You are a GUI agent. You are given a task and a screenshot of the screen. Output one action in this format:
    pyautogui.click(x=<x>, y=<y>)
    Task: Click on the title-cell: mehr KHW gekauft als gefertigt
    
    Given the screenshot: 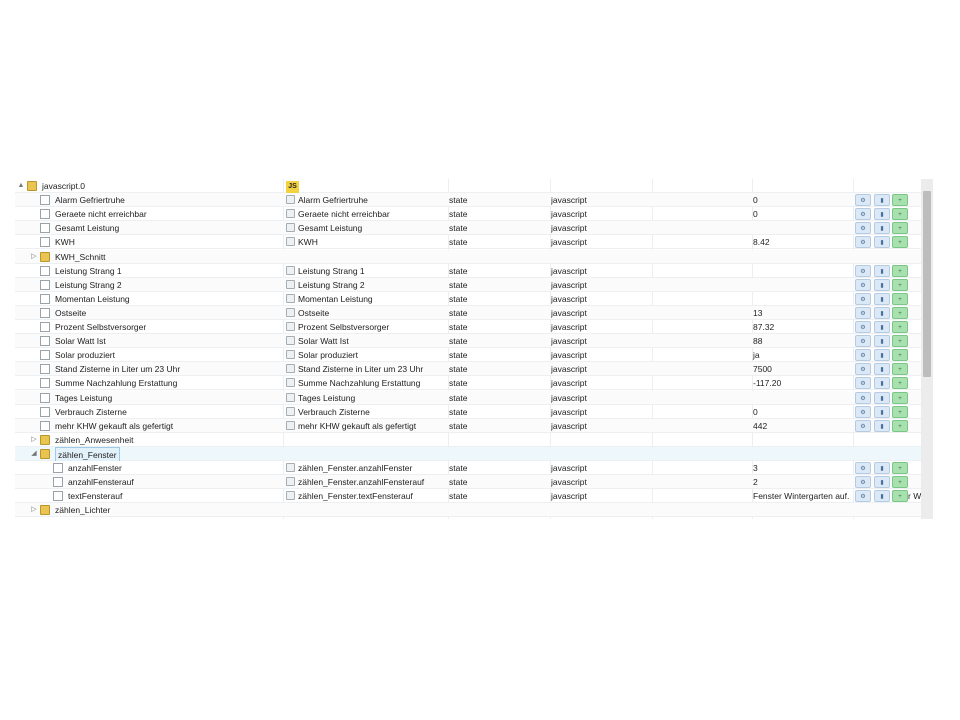 What is the action you would take?
    pyautogui.click(x=367, y=426)
    